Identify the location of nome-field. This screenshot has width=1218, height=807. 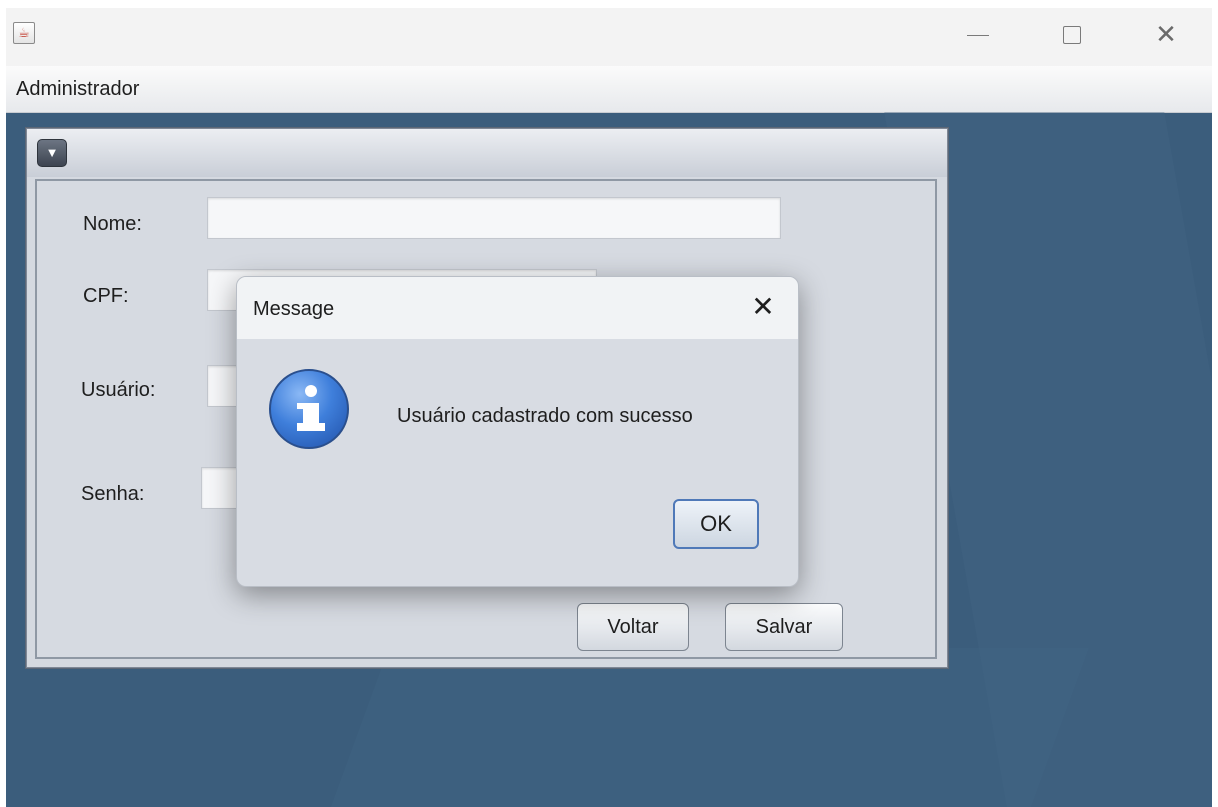
(494, 218).